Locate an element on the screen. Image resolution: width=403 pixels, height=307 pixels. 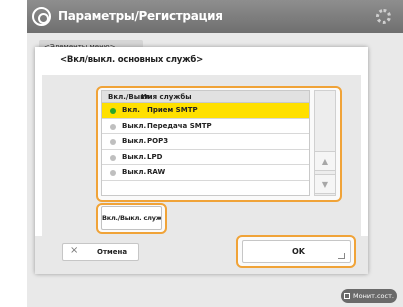
chevron-down-icon: ▼ is located at coordinates (325, 184).